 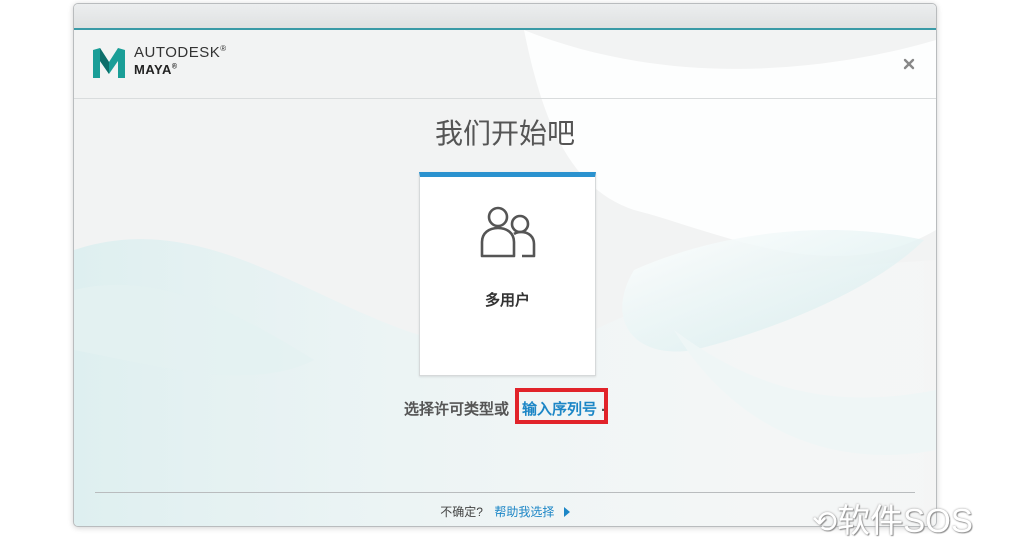 I want to click on watermark-text: 软件SOS, so click(x=905, y=520).